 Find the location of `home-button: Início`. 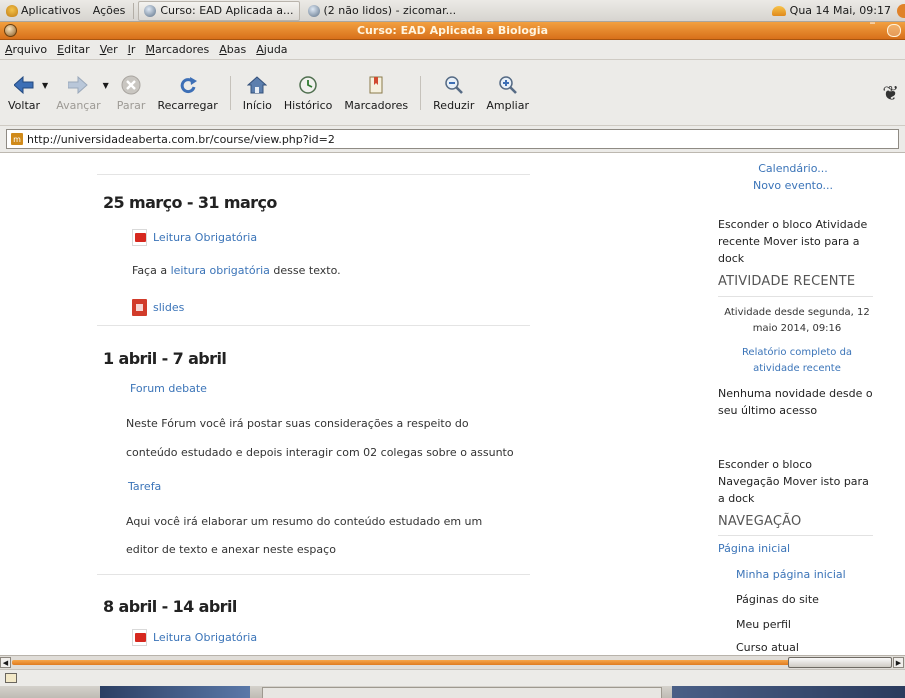

home-button: Início is located at coordinates (257, 93).